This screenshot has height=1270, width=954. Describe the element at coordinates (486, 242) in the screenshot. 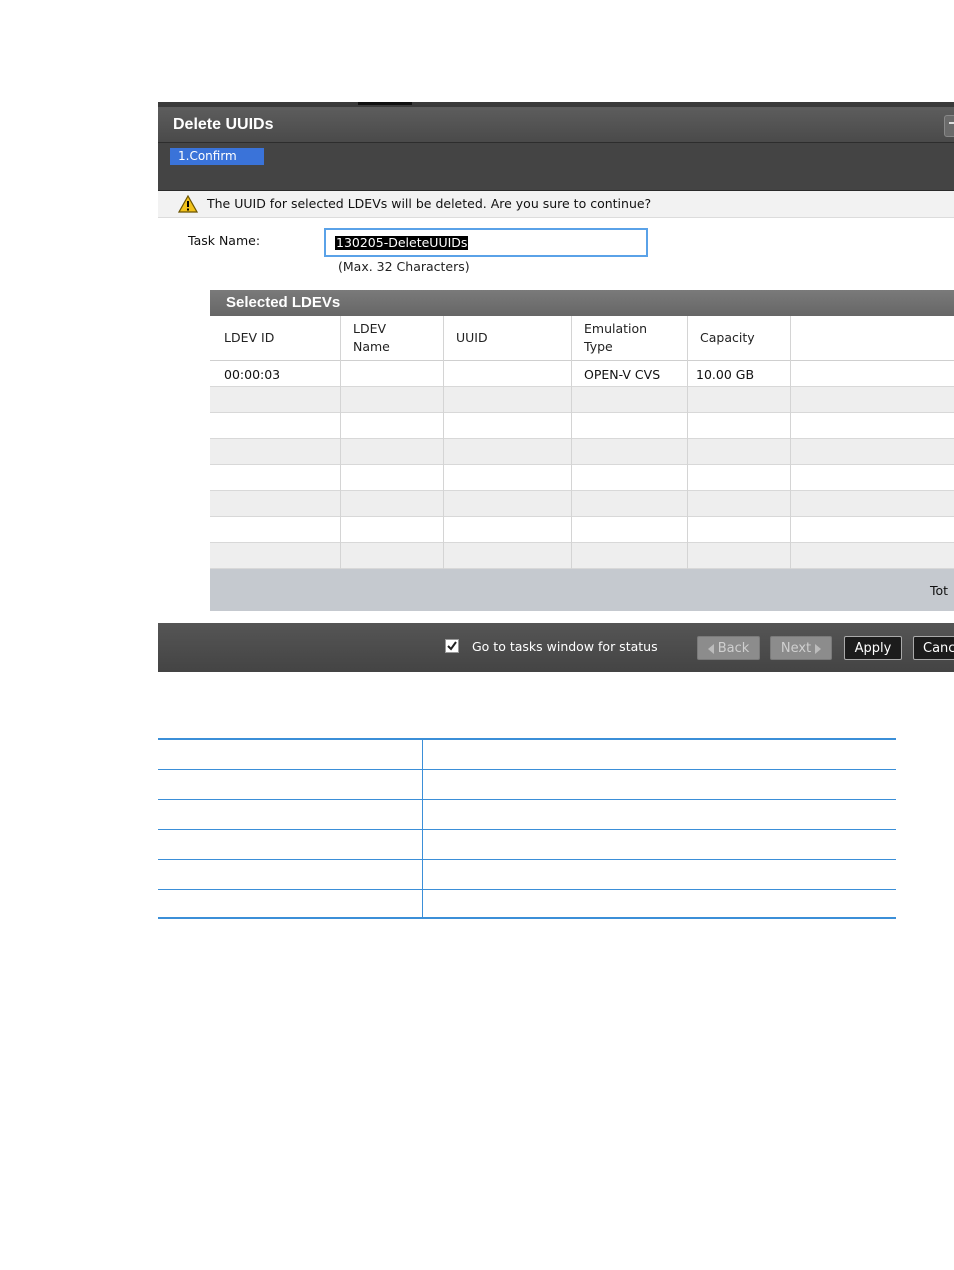

I see `task-name-input: 130205-DeleteUUIDs` at that location.